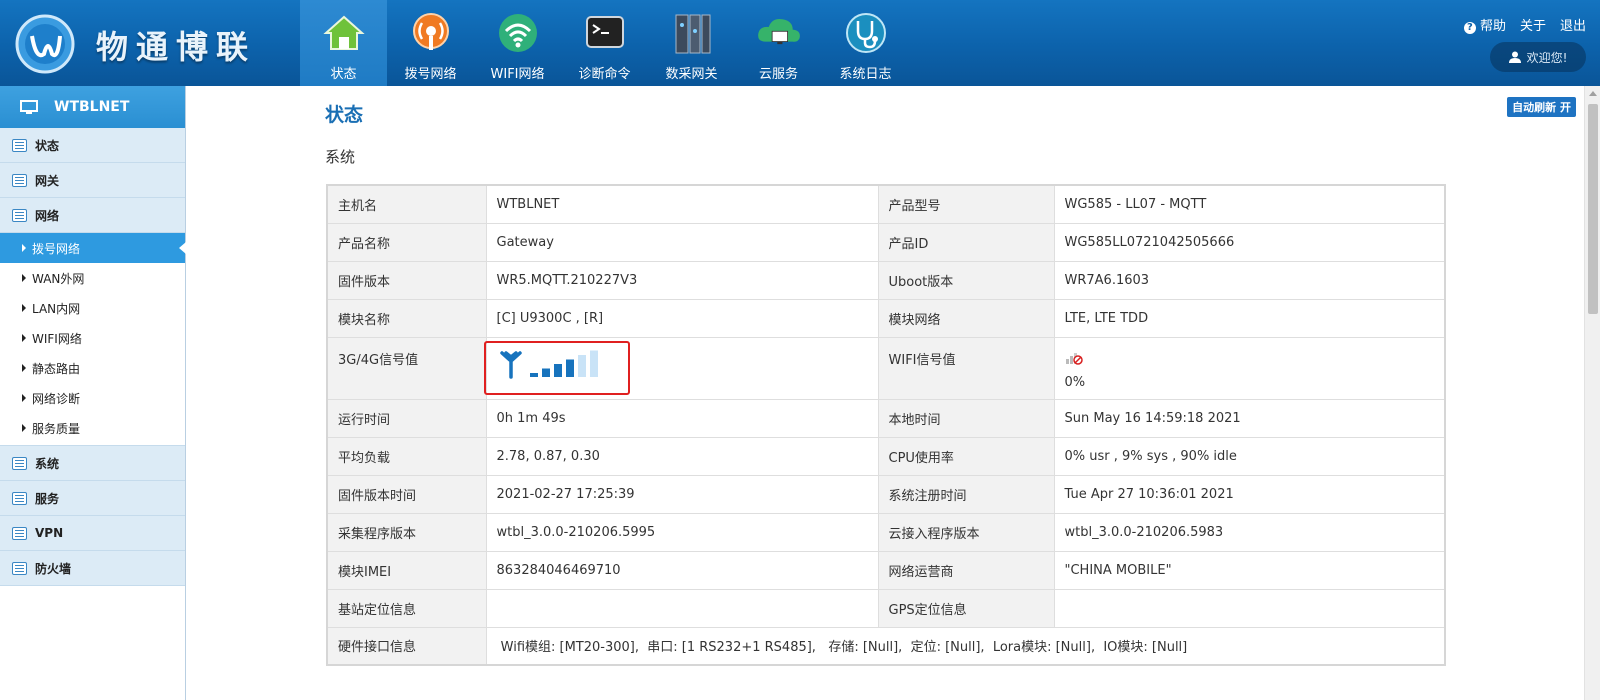 This screenshot has width=1600, height=700. I want to click on sidebar-section-vpn: VPN, so click(92, 533).